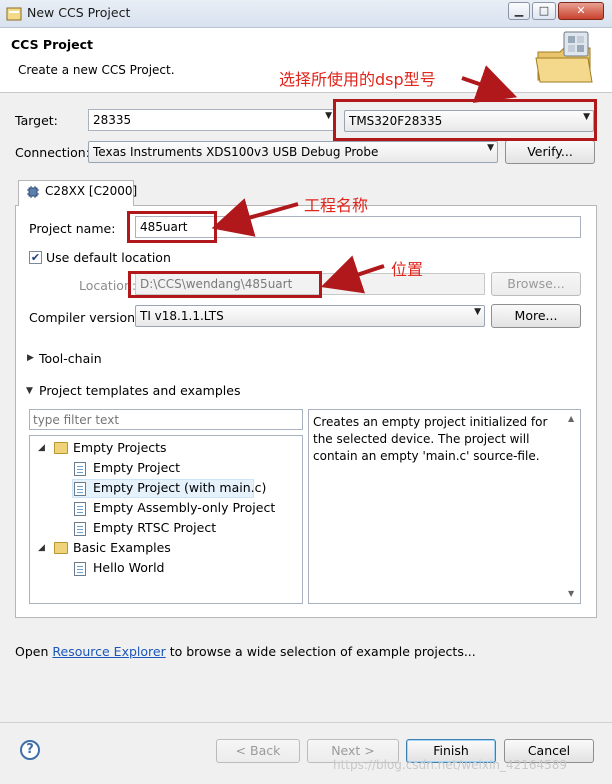  I want to click on arrow-to-device, so click(489, 84).